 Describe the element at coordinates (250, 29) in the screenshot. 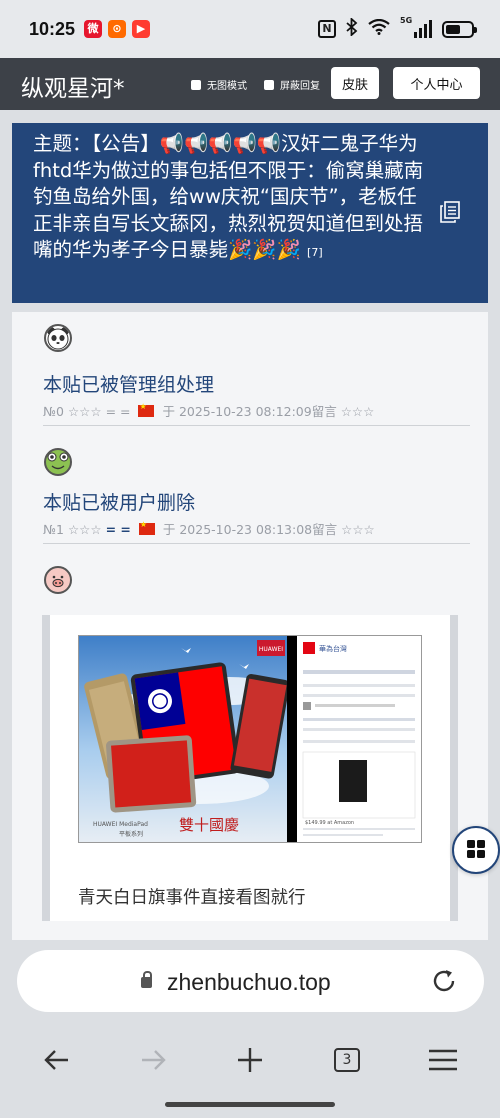

I see `status-bar: 10:25 微 ⊙ ▶ N 5G` at that location.